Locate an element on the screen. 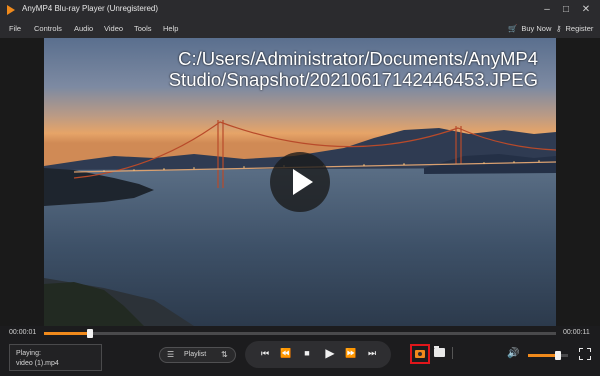 This screenshot has height=376, width=600. transport-controls: ⏮ ⏪ ■ ▶ ⏩ ⏭ is located at coordinates (318, 354).